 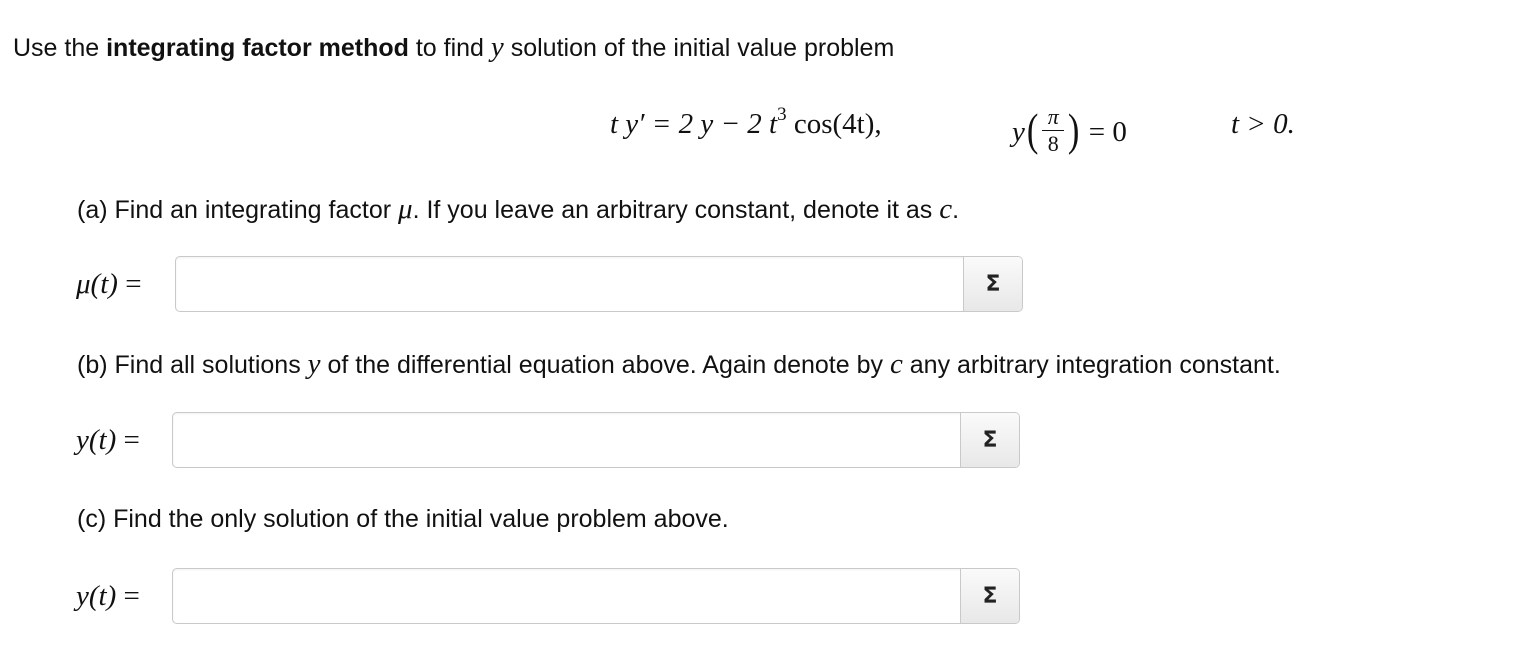 I want to click on answer-c-box: Σ, so click(x=596, y=596).